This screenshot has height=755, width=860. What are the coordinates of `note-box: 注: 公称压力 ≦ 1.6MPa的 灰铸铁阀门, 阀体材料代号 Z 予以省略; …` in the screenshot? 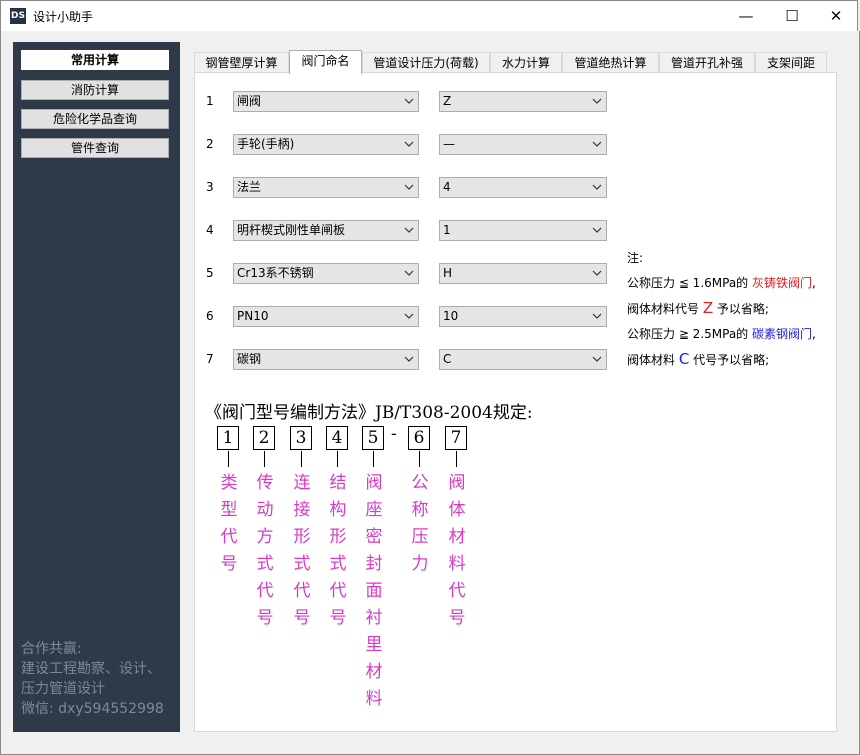 It's located at (721, 309).